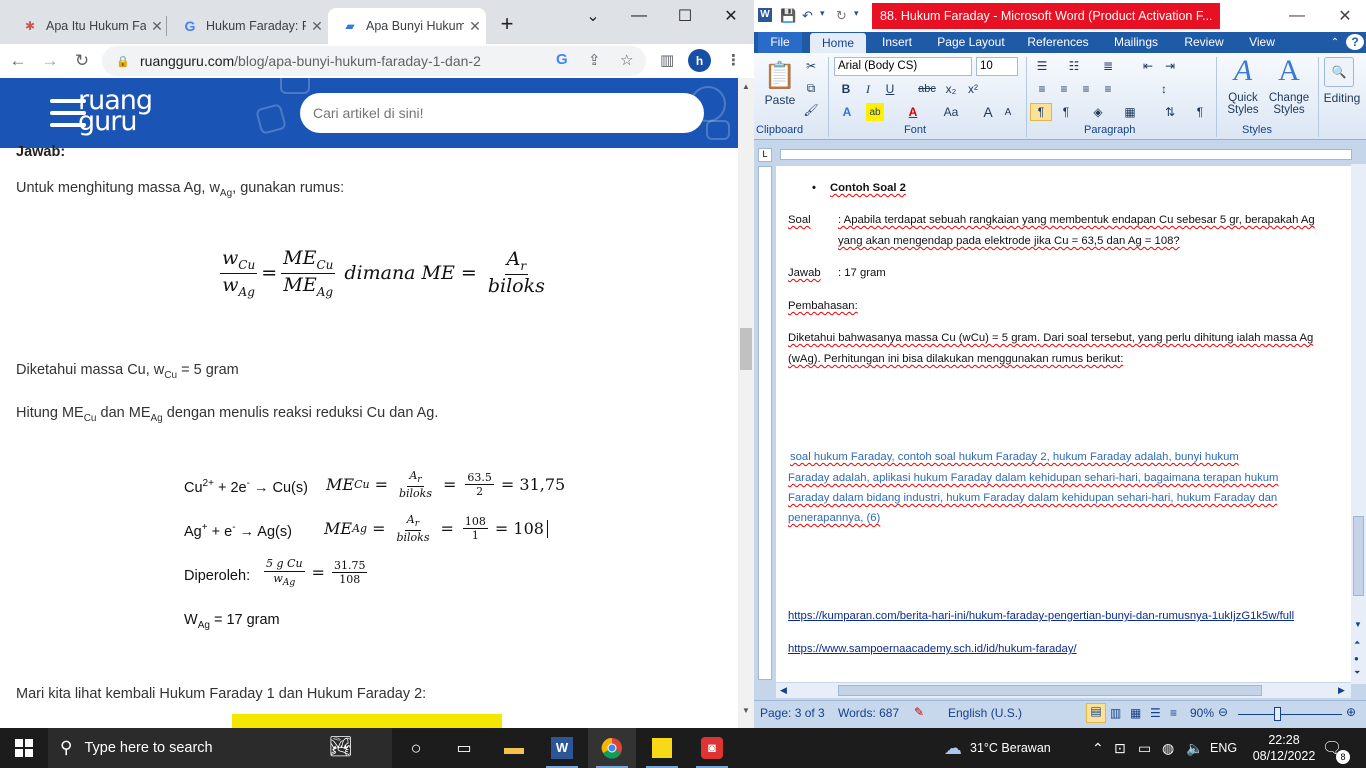  I want to click on zoom-slider-handle, so click(1277, 714).